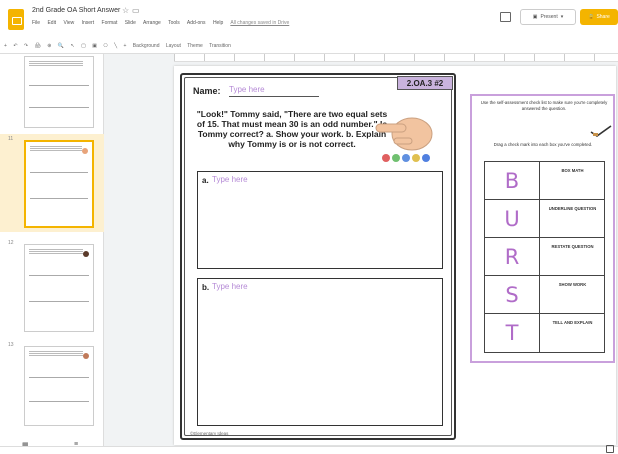 This screenshot has width=618, height=454. Describe the element at coordinates (196, 23) in the screenshot. I see `menu-addons: Add-ons` at that location.